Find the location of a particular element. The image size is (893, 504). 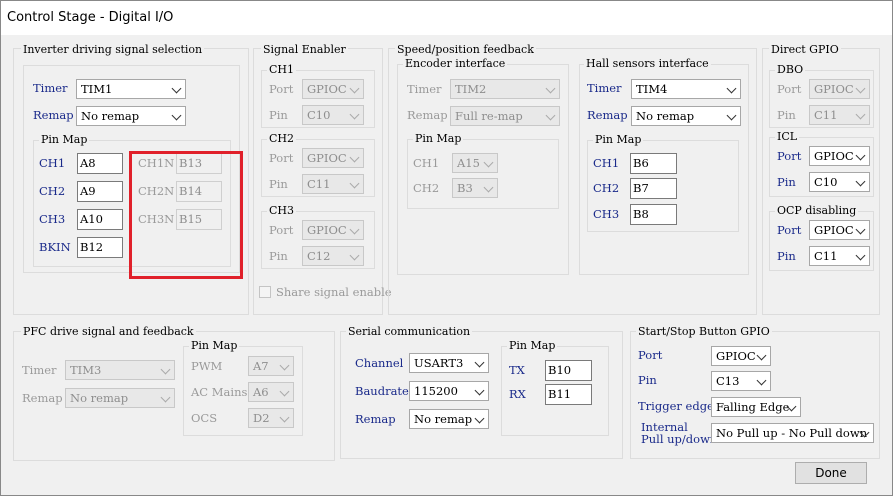

serial-pinmap-title: Pin Map is located at coordinates (532, 346).